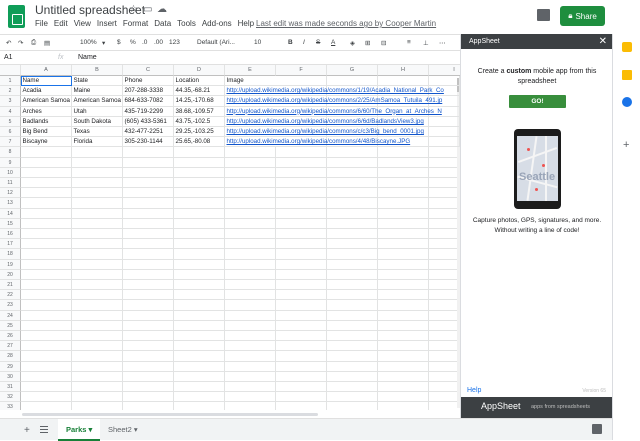 The height and width of the screenshot is (441, 640). Describe the element at coordinates (10, 346) in the screenshot. I see `row-header-27: 27` at that location.